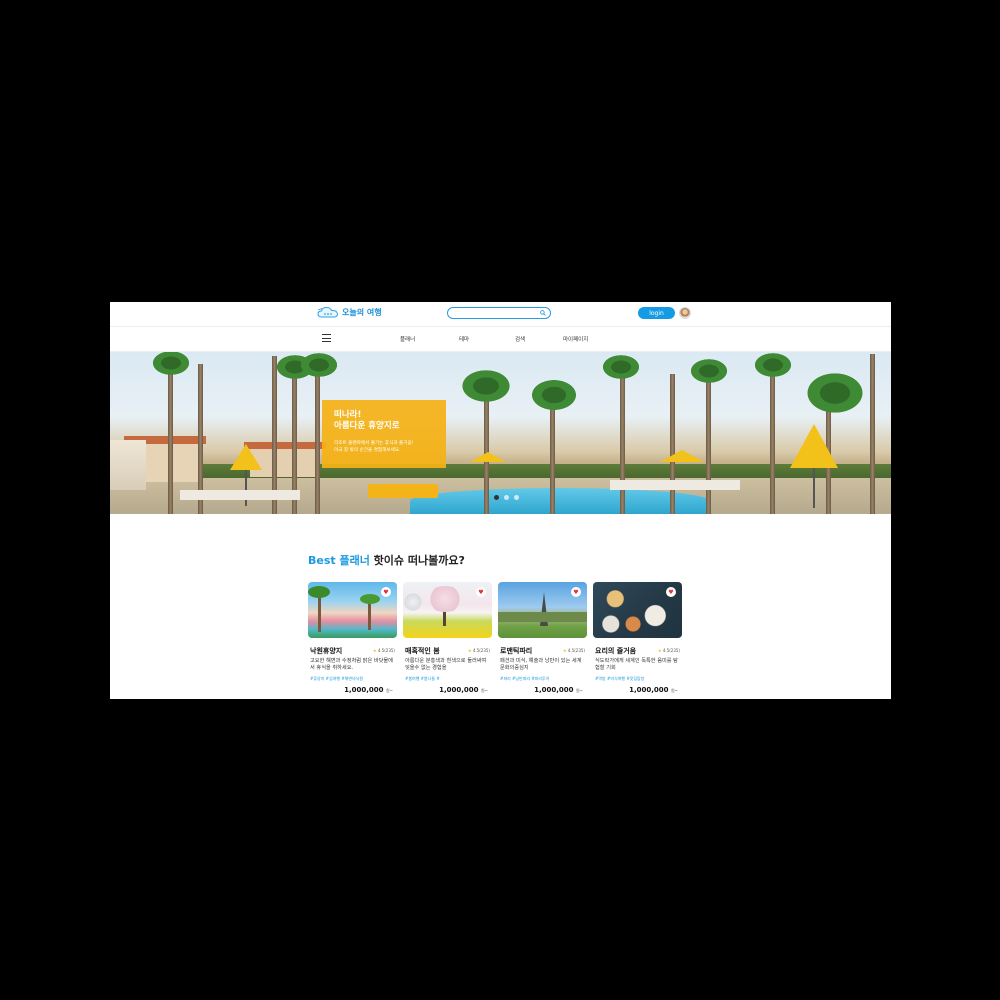 This screenshot has height=1000, width=1000. Describe the element at coordinates (128, 465) in the screenshot. I see `cabana` at that location.